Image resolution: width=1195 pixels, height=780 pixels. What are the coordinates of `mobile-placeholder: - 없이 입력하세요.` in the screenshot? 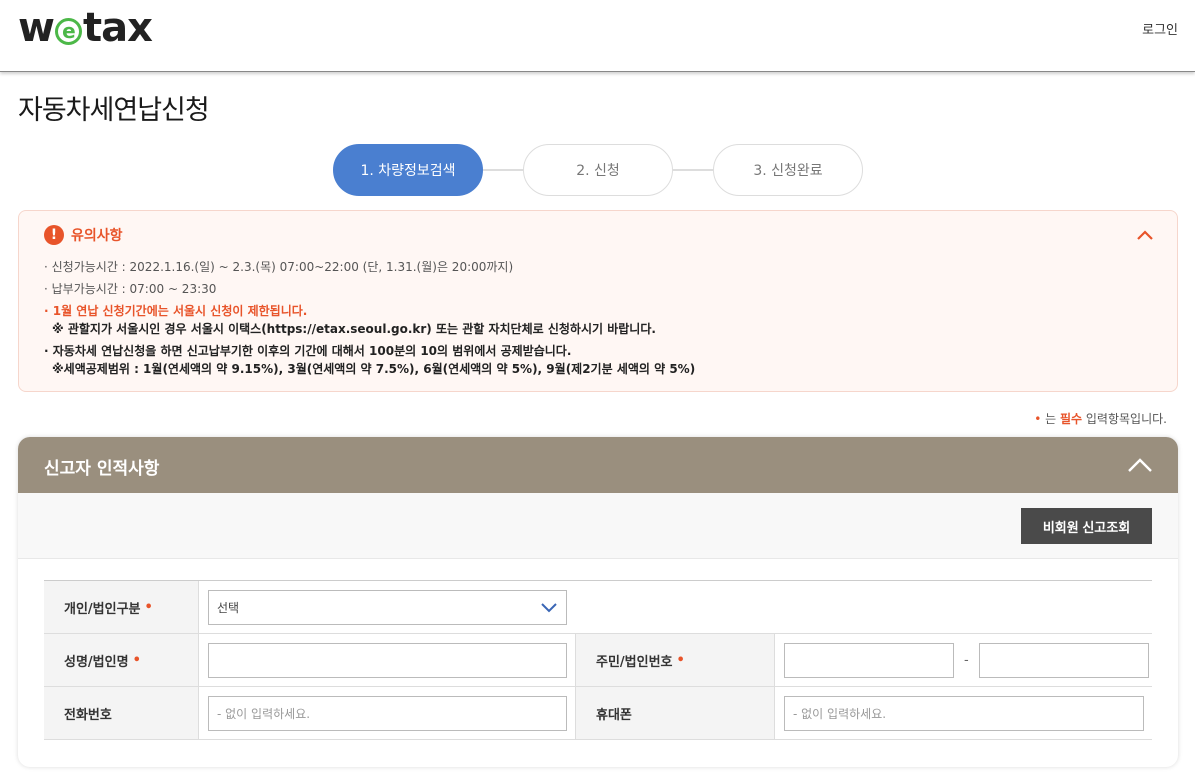 It's located at (840, 713).